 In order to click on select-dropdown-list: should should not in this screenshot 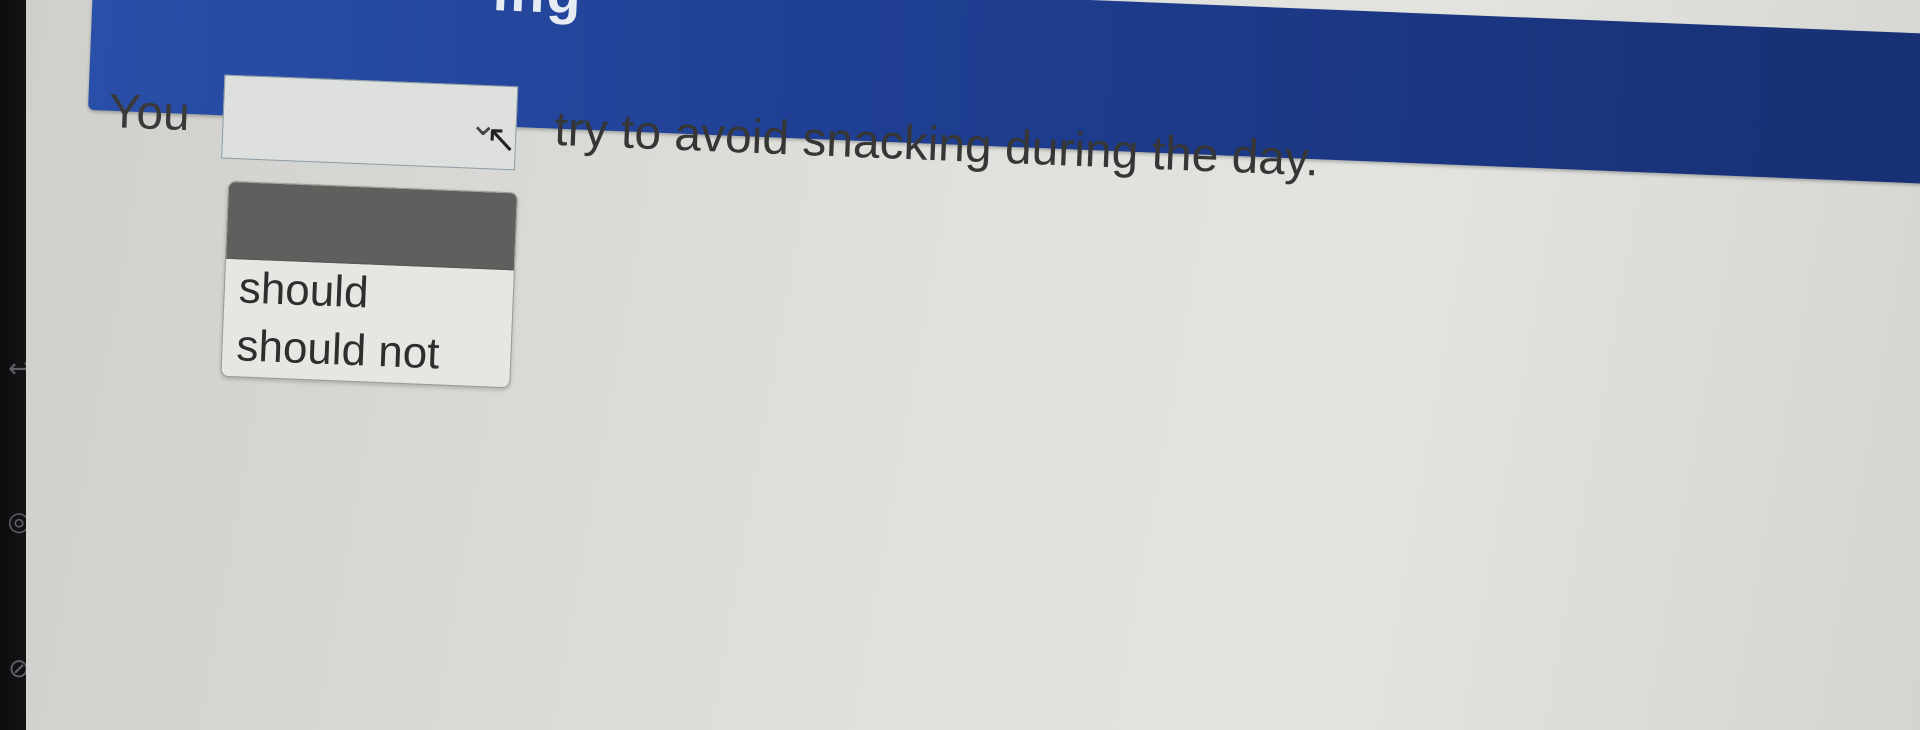, I will do `click(369, 284)`.